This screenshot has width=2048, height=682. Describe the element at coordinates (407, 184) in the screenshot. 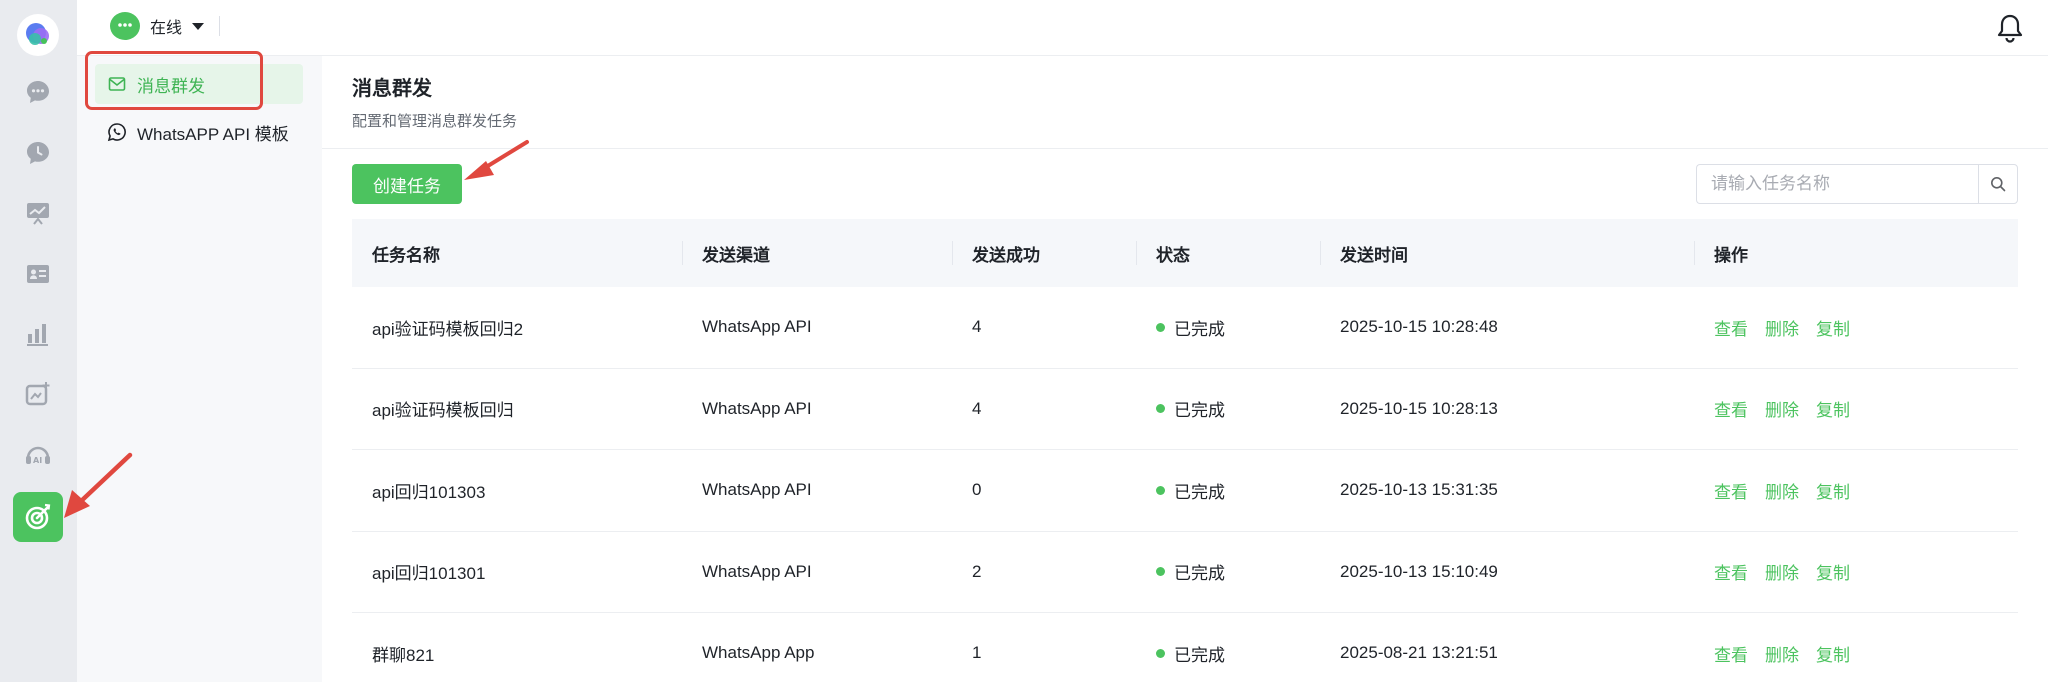

I see `create-task-button: 创建任务` at that location.